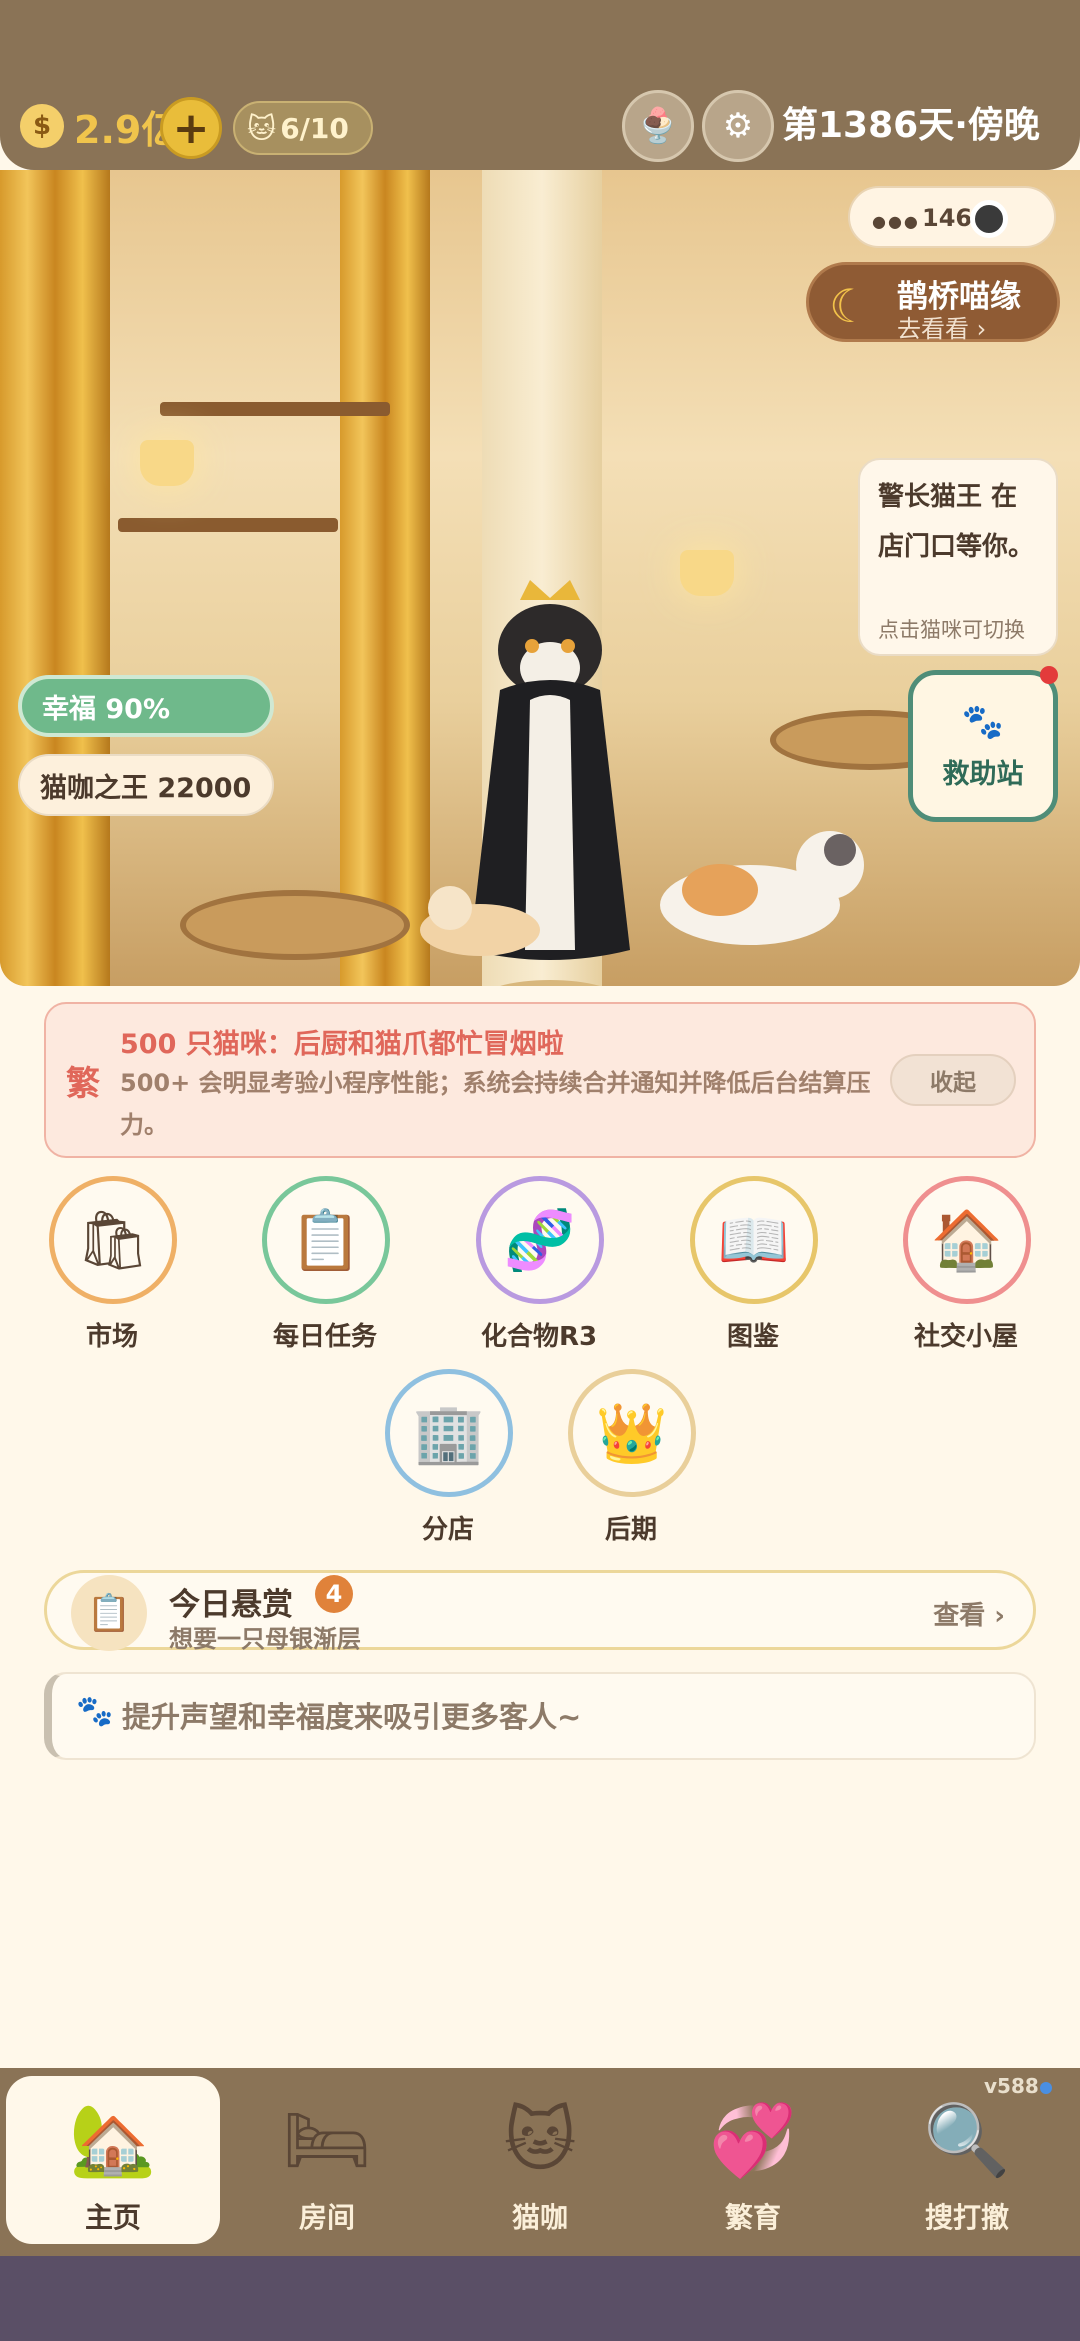  I want to click on bounty-request: 想要一只母银渐层, so click(265, 1639).